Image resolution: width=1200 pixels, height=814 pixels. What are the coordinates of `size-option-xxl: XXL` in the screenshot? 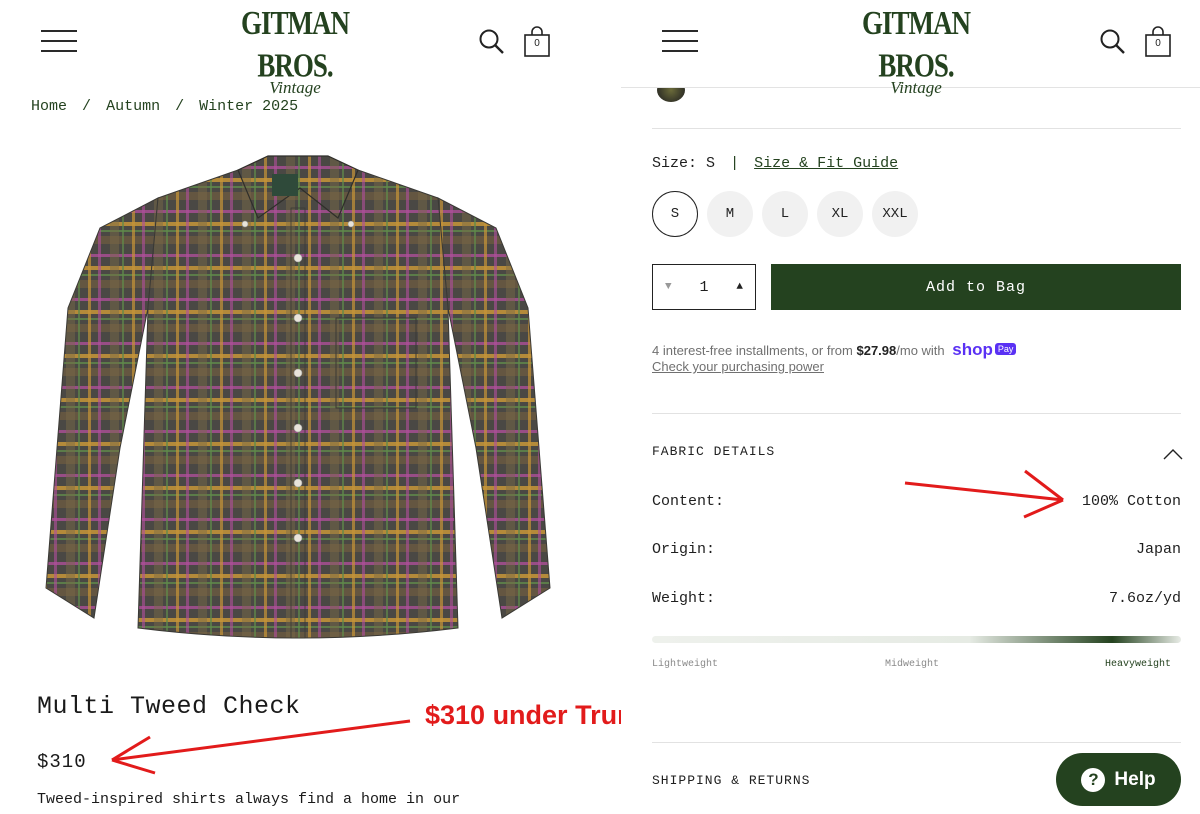 It's located at (895, 214).